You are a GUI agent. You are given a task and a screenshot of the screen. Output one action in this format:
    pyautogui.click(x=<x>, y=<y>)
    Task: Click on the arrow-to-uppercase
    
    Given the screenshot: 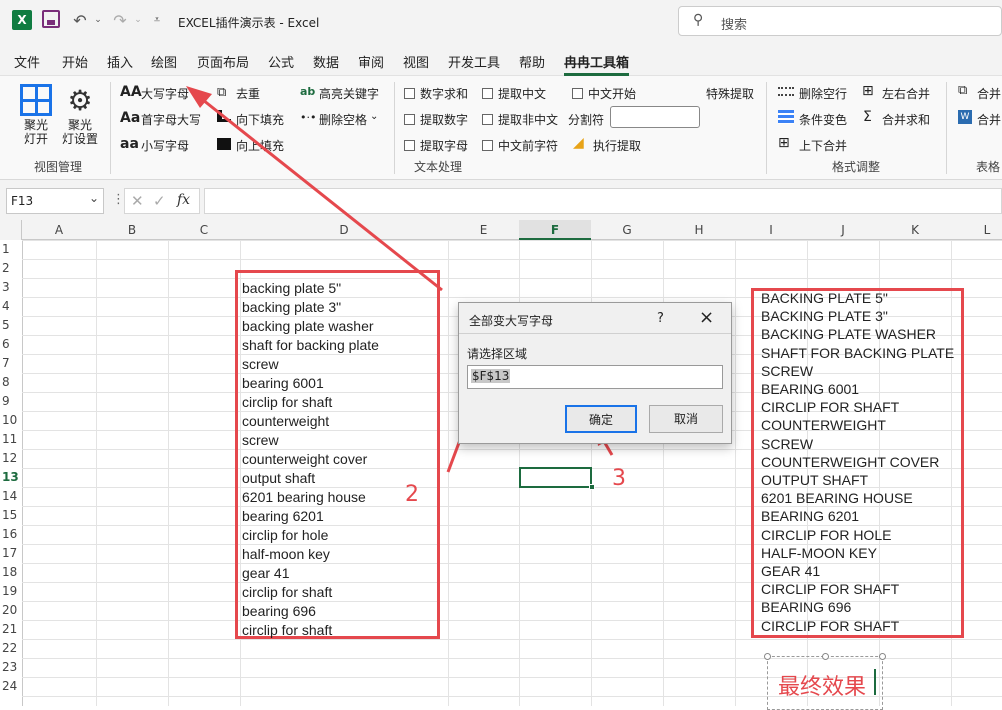 What is the action you would take?
    pyautogui.click(x=320, y=193)
    